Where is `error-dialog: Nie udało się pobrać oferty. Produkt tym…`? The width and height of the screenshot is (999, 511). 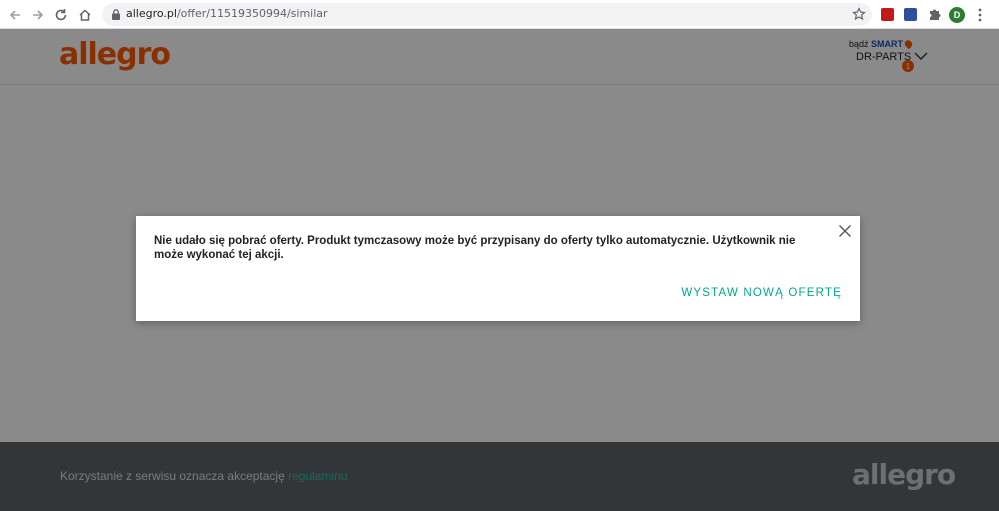
error-dialog: Nie udało się pobrać oferty. Produkt tym… is located at coordinates (498, 268).